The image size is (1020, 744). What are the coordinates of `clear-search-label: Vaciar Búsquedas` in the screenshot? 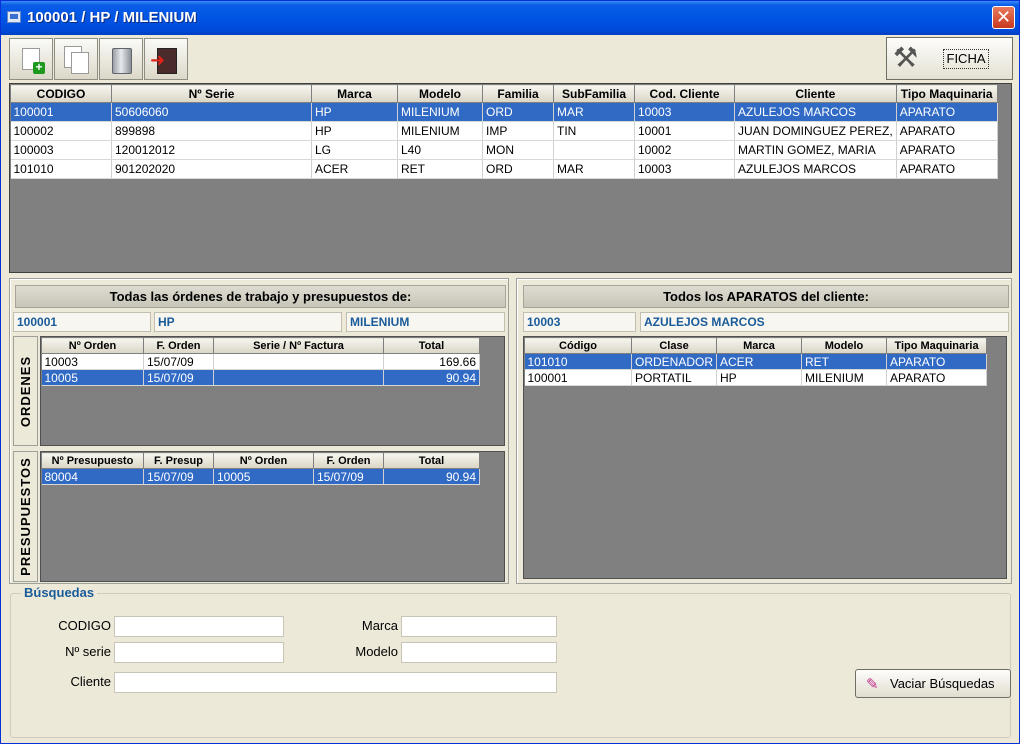 It's located at (942, 683).